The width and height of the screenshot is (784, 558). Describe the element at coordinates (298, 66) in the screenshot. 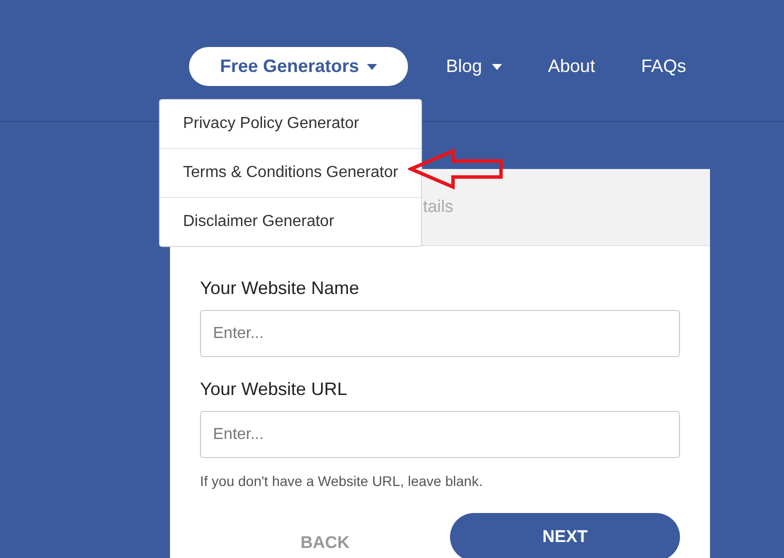

I see `nav-menu-button: Free Generators` at that location.